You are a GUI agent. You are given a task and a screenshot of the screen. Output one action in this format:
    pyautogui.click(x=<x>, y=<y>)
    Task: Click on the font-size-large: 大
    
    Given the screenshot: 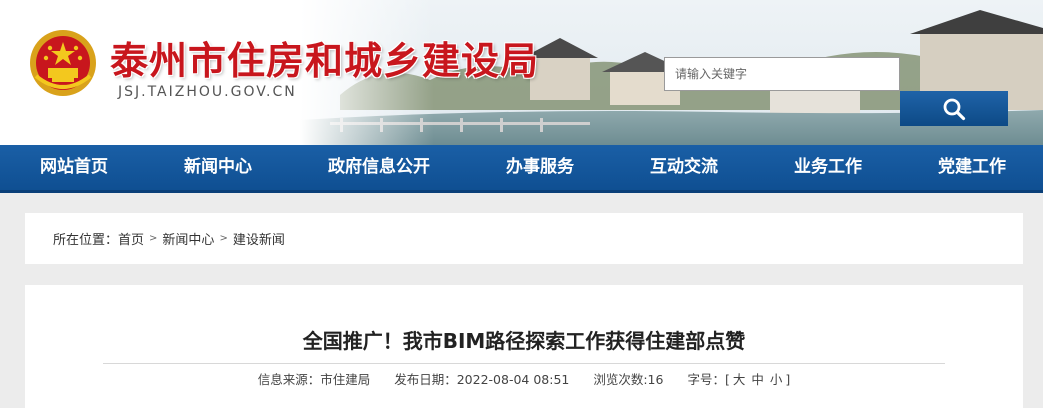 What is the action you would take?
    pyautogui.click(x=739, y=379)
    